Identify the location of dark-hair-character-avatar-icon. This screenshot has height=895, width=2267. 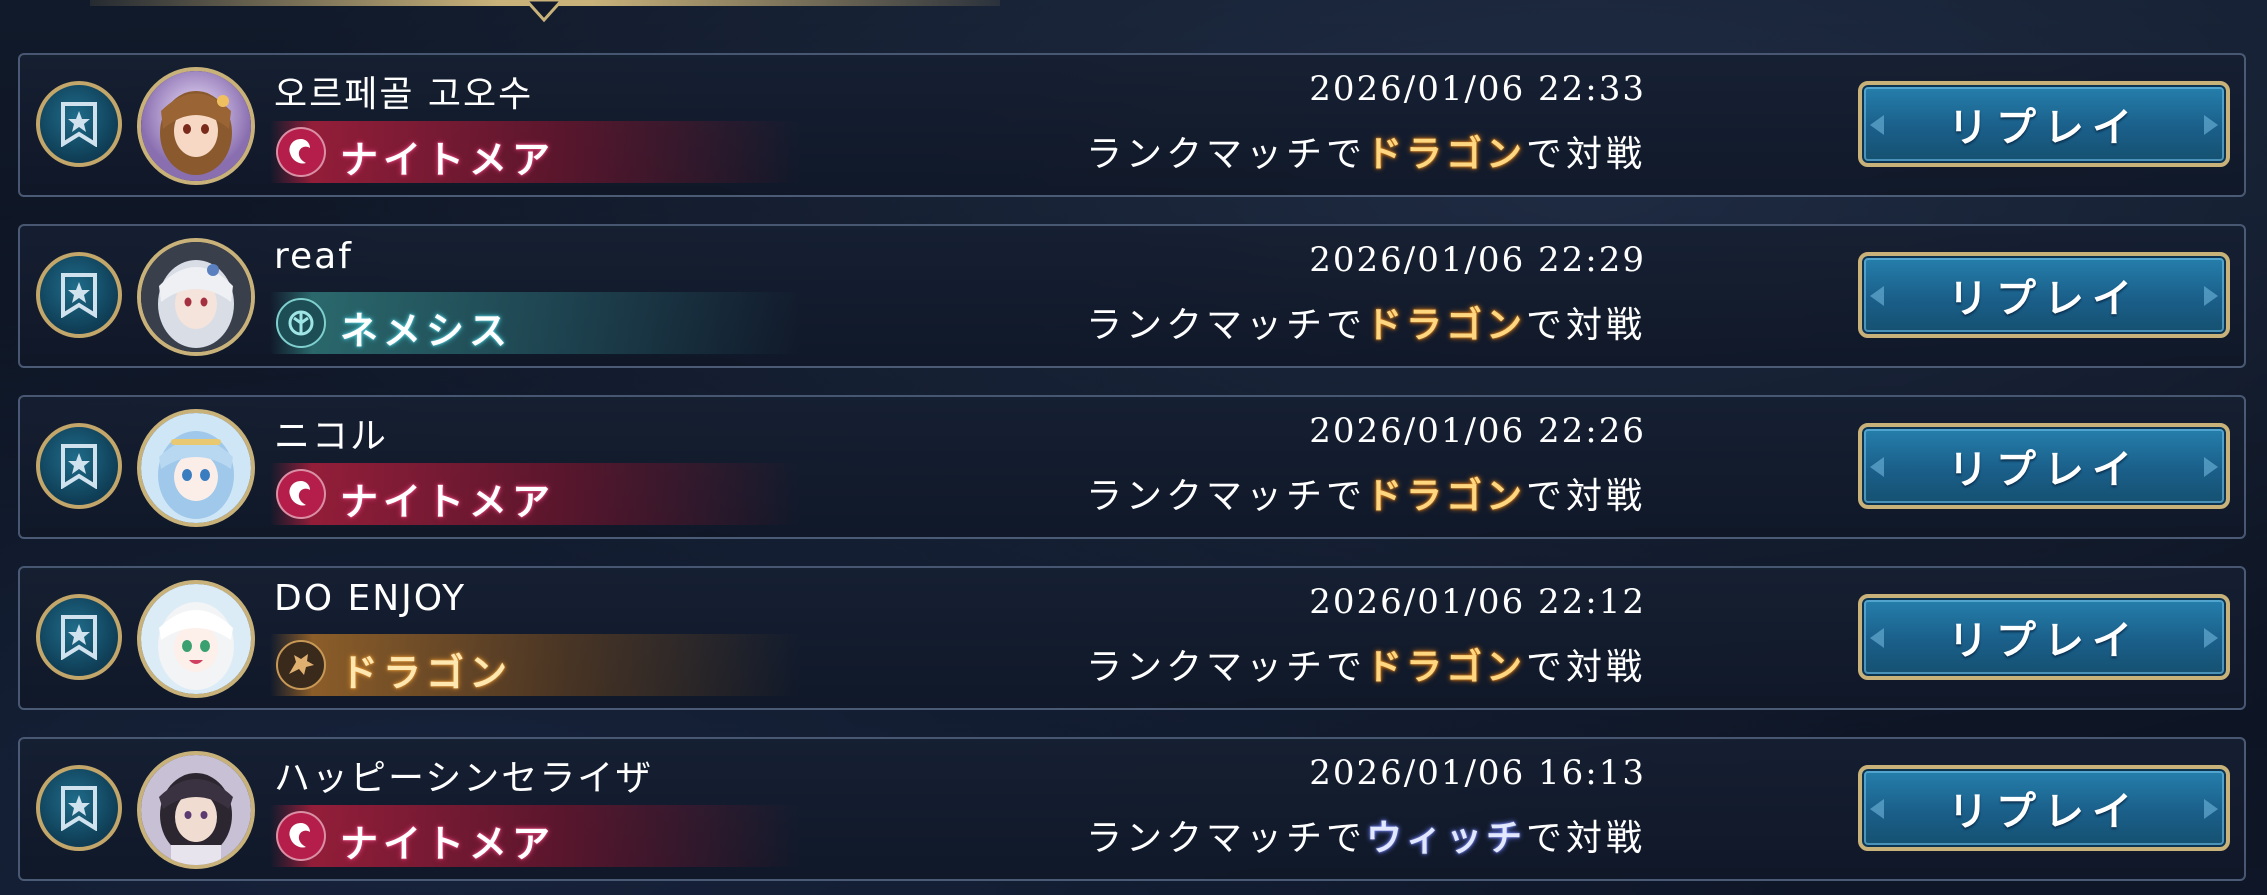
(196, 810).